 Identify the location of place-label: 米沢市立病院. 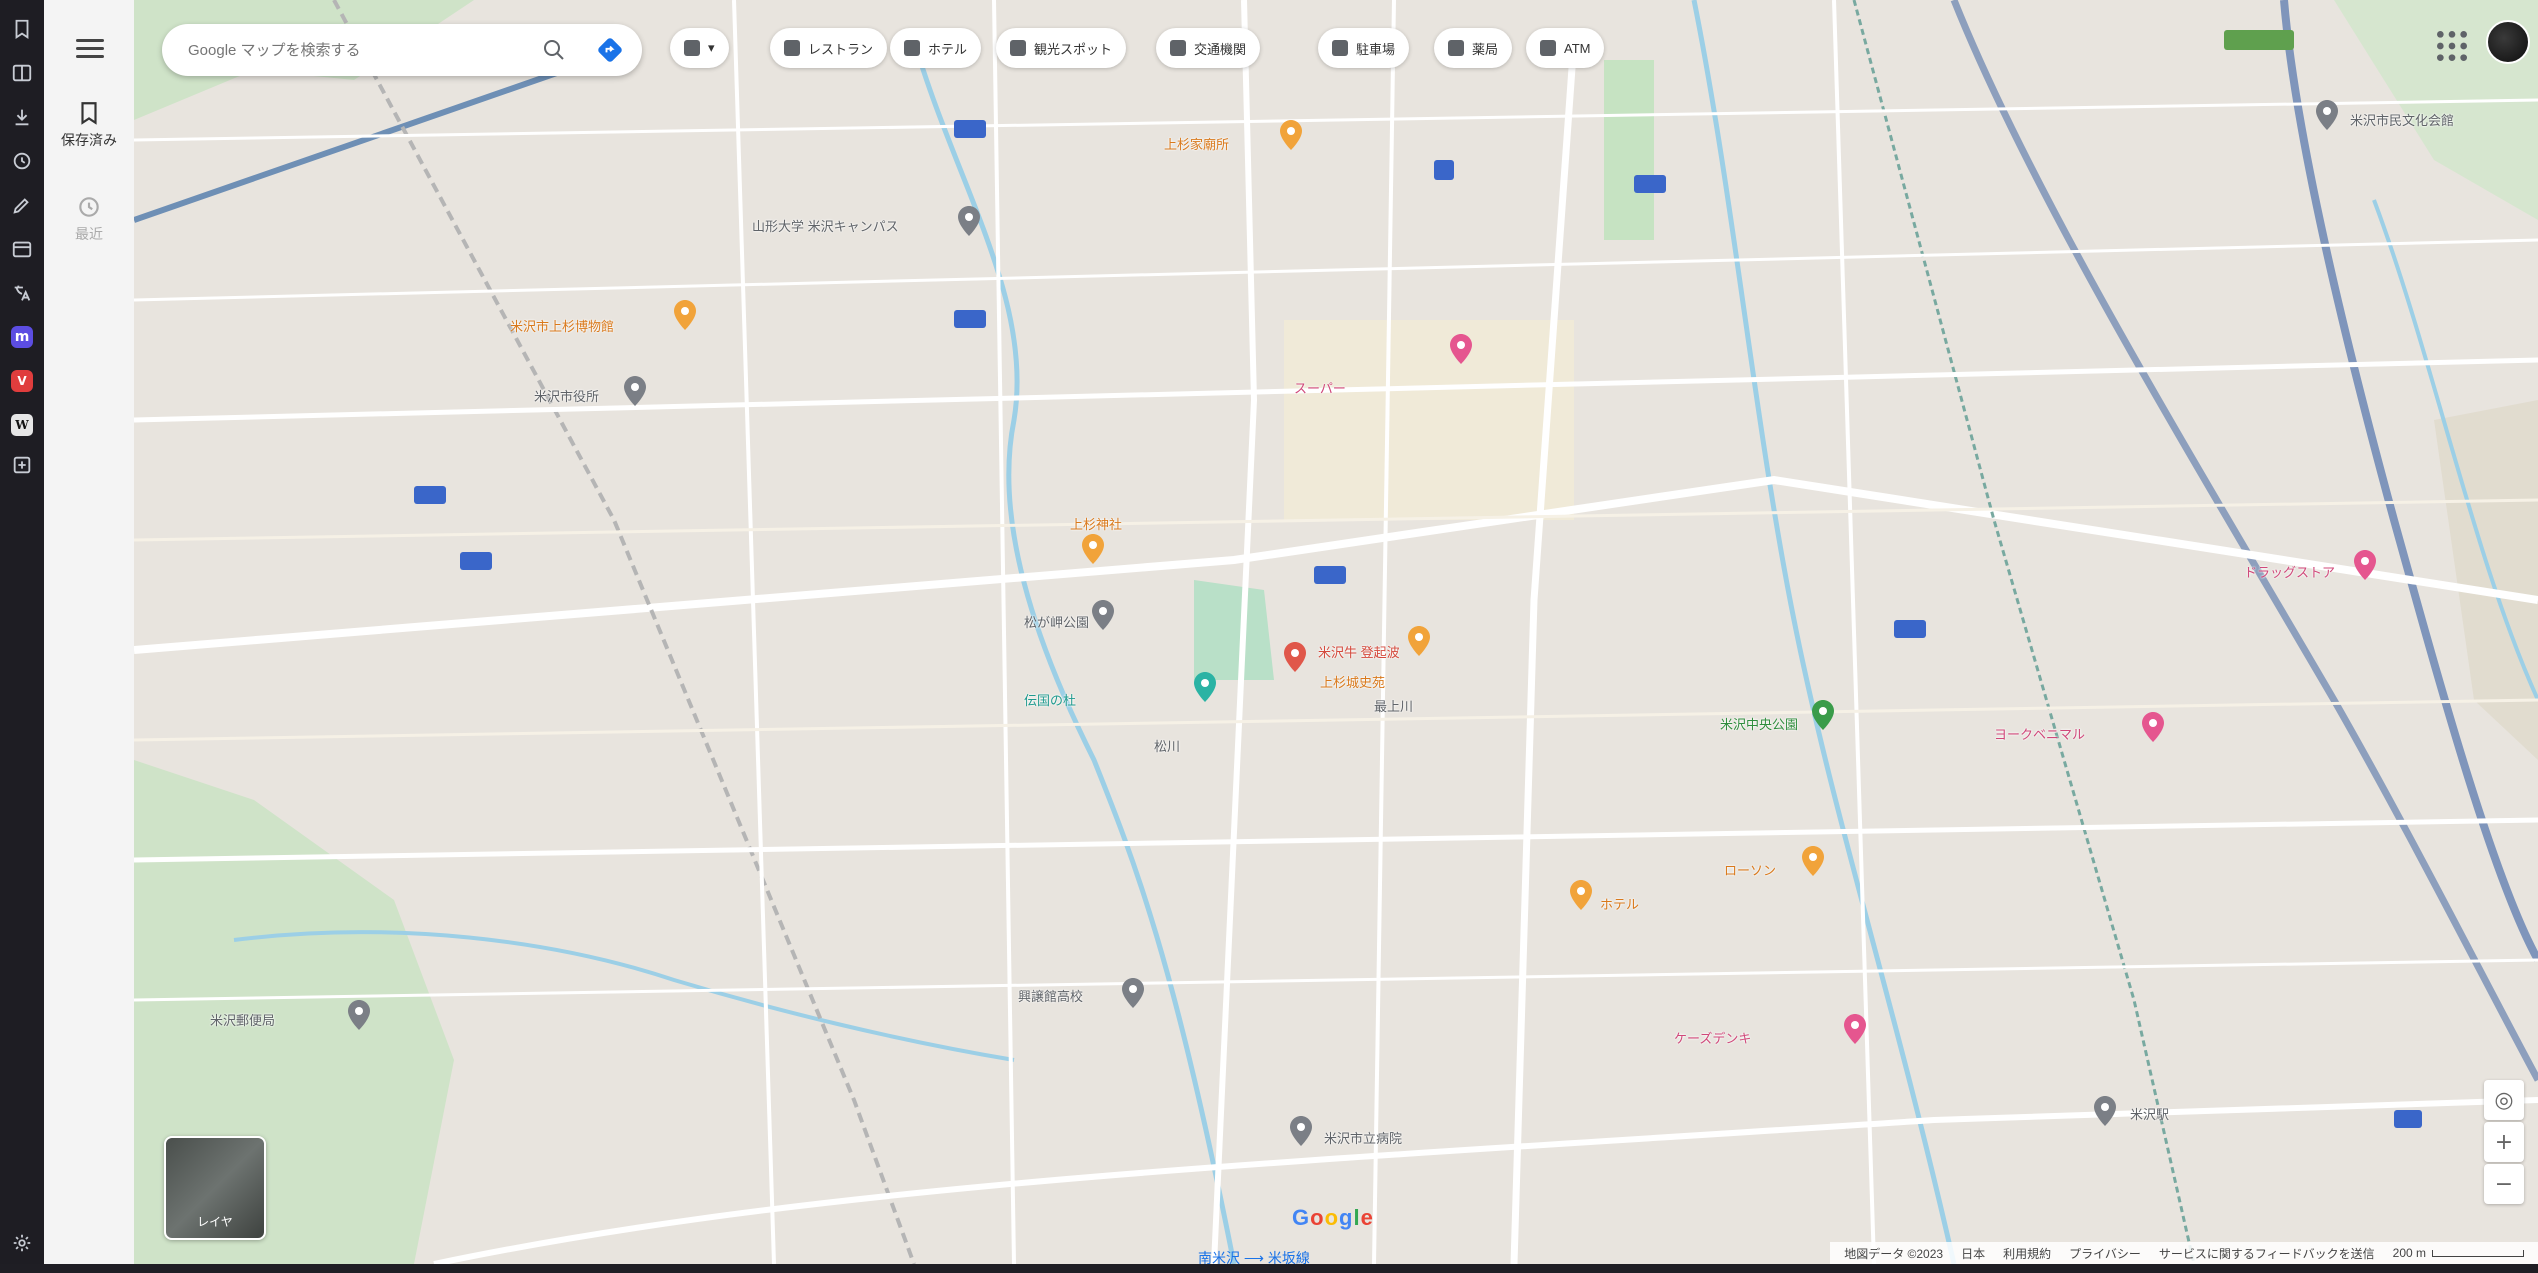
(1363, 1137).